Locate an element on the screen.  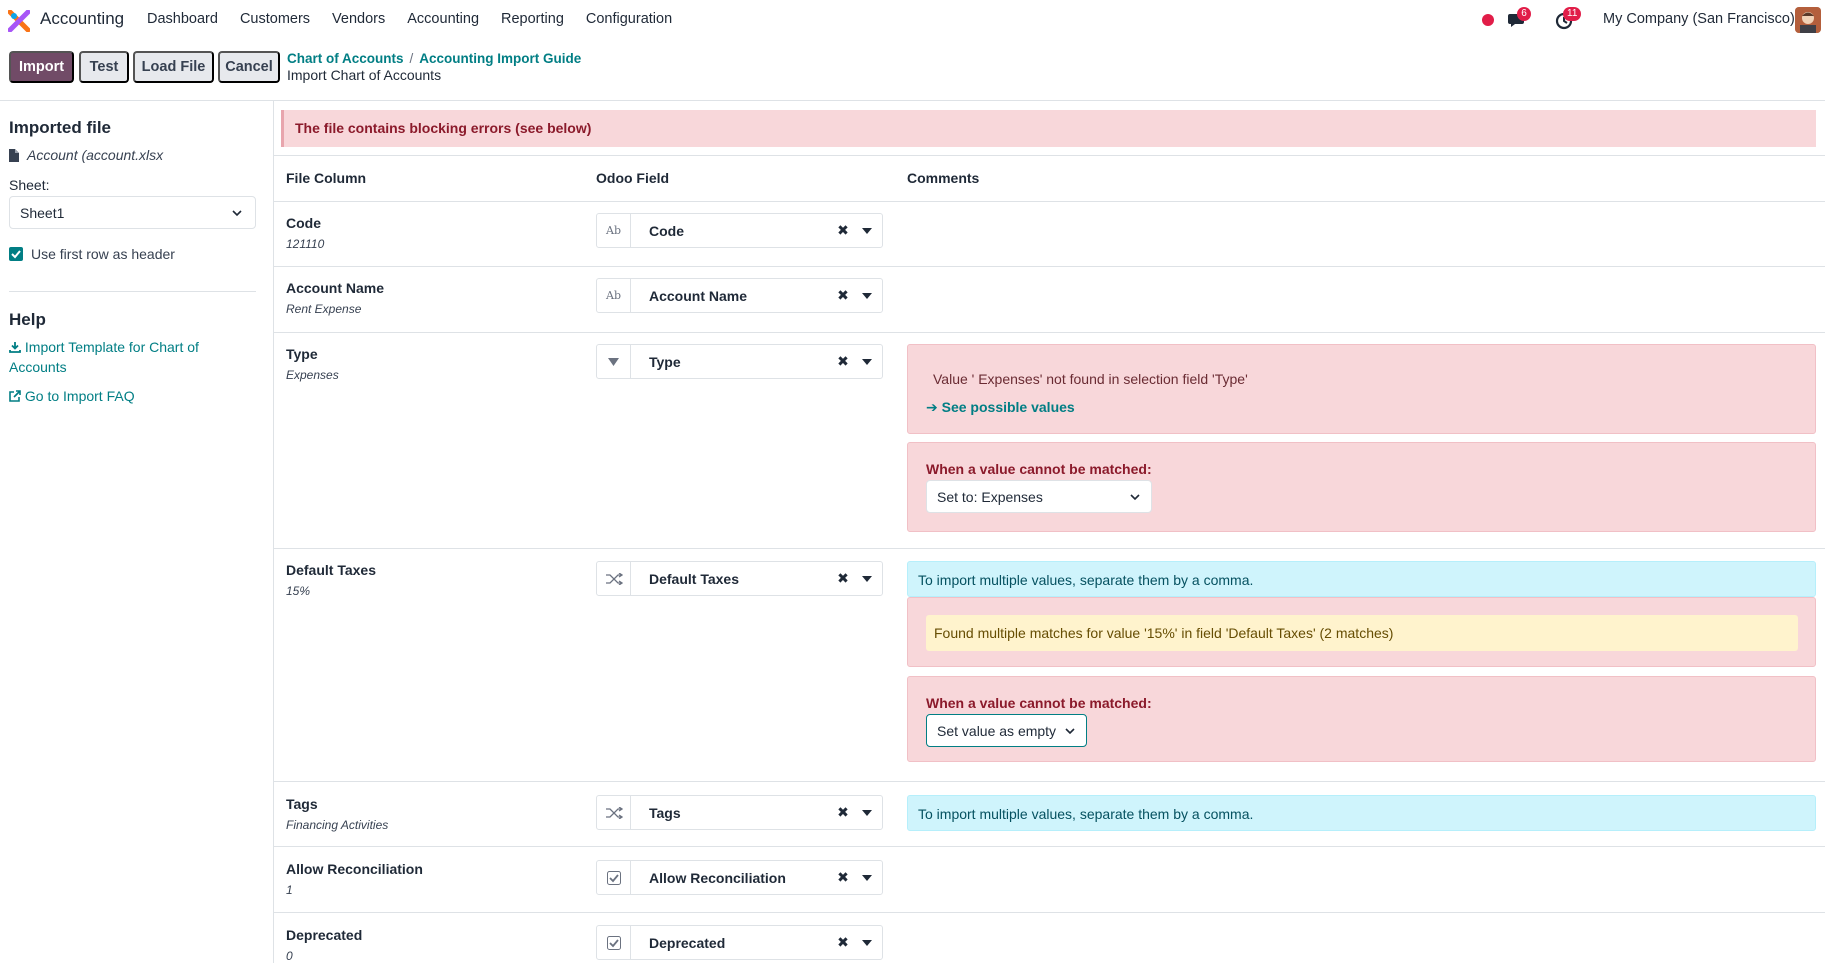
file-column-name: Tags is located at coordinates (302, 804).